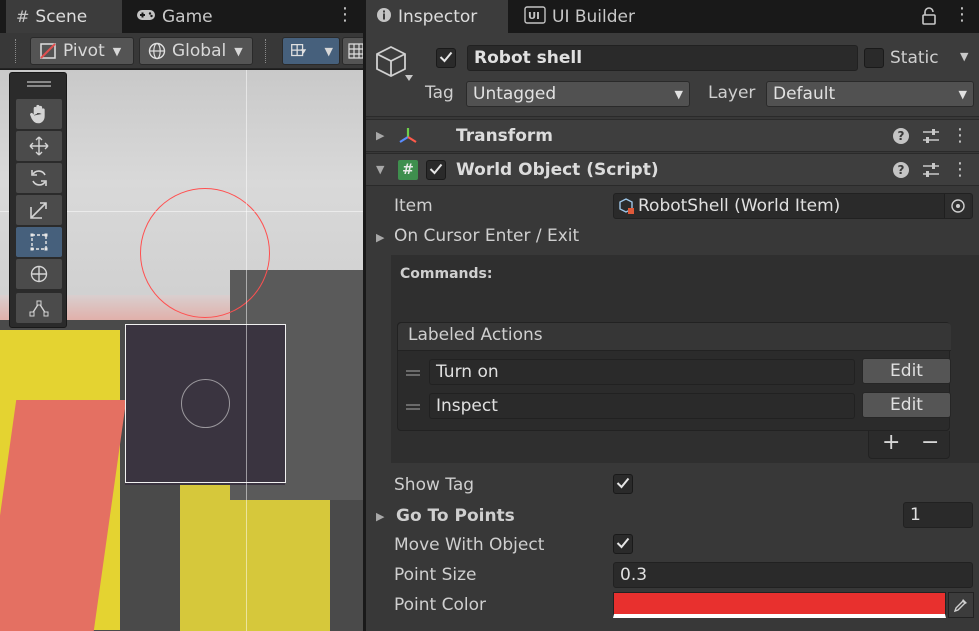  Describe the element at coordinates (578, 94) in the screenshot. I see `tag-dropdown: Untagged ▼` at that location.